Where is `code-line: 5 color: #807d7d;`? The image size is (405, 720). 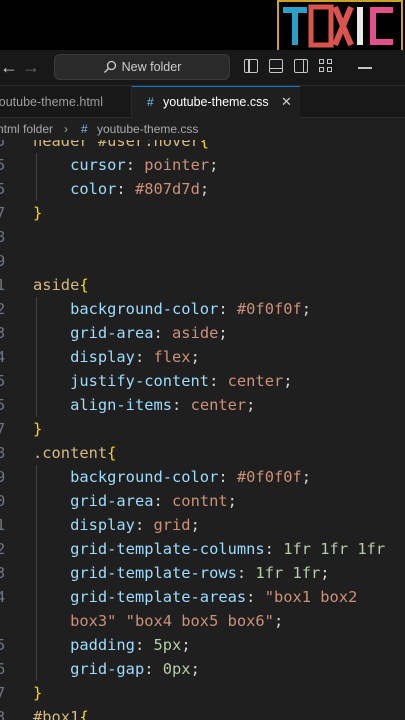 code-line: 5 color: #807d7d; is located at coordinates (202, 189).